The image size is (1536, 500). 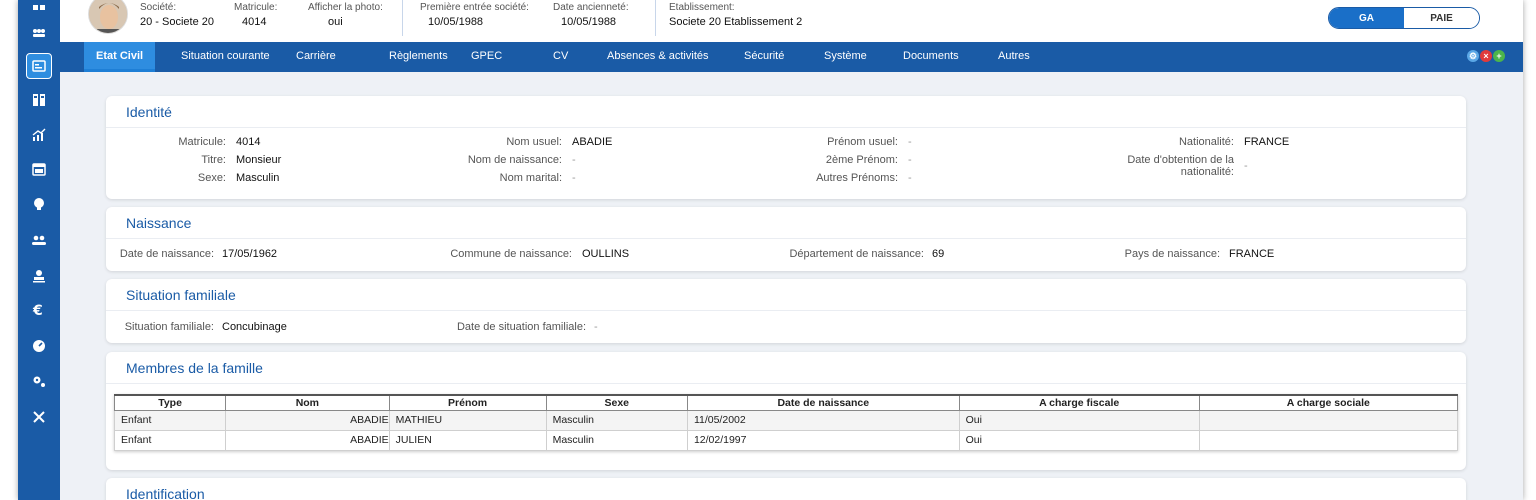 What do you see at coordinates (1441, 18) in the screenshot?
I see `toggle-paie: PAIE` at bounding box center [1441, 18].